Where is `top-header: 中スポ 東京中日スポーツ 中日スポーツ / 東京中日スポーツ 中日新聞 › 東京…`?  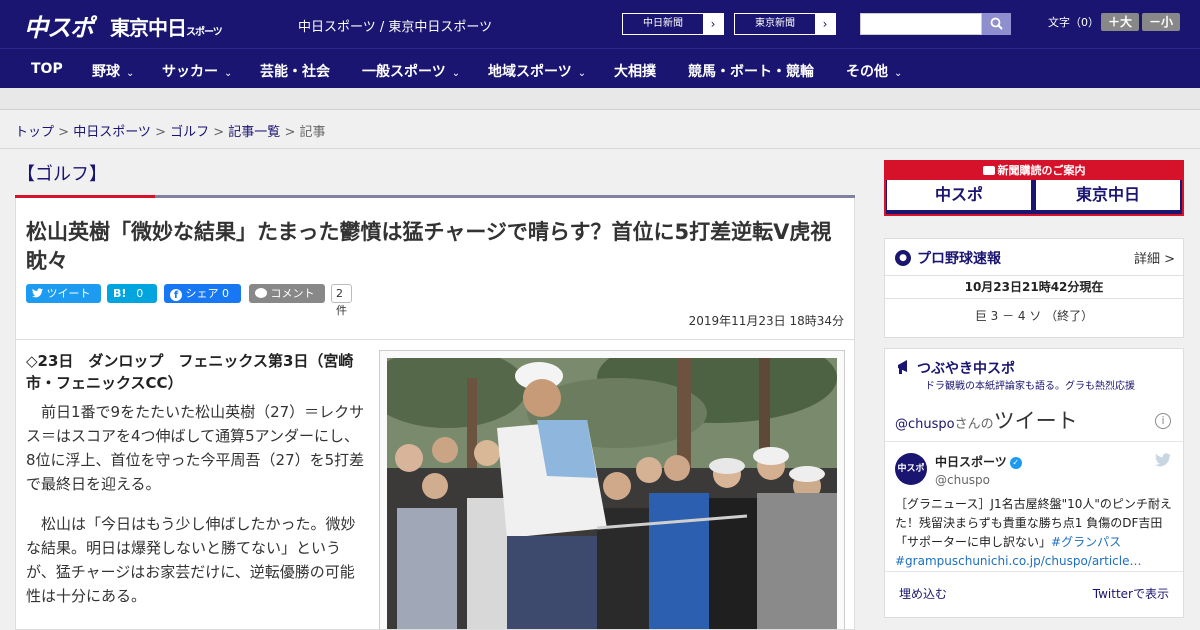 top-header: 中スポ 東京中日スポーツ 中日スポーツ / 東京中日スポーツ 中日新聞 › 東京… is located at coordinates (600, 24).